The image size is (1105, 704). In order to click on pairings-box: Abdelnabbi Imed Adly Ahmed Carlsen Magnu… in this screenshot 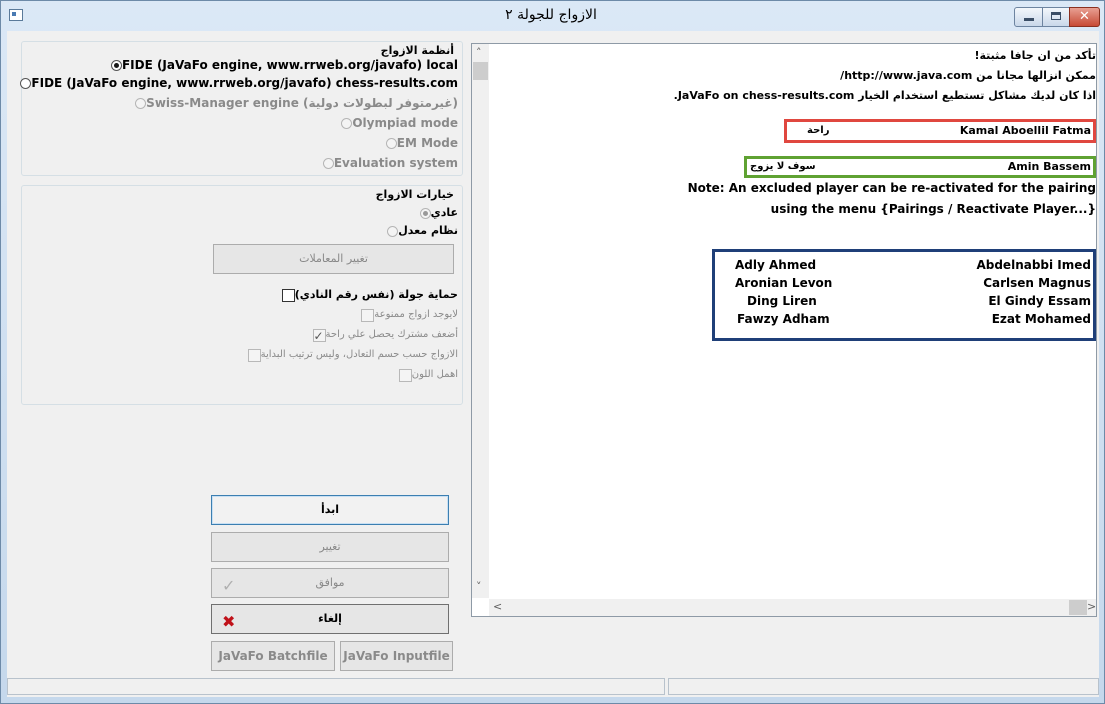, I will do `click(904, 295)`.